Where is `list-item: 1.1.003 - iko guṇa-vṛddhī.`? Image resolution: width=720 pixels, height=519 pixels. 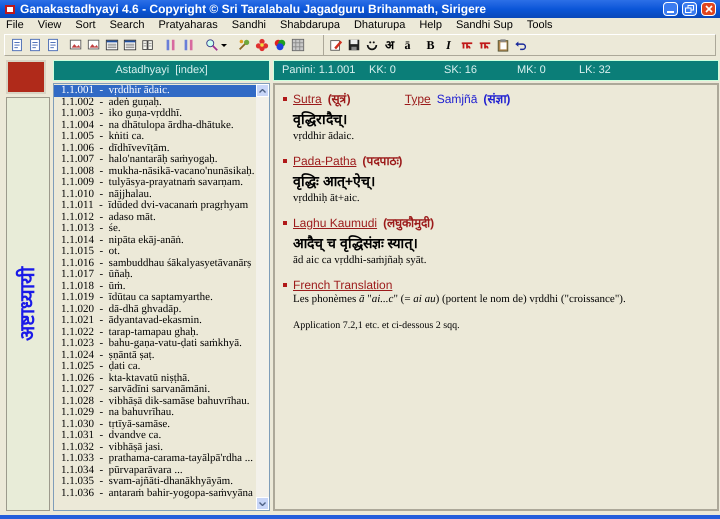 list-item: 1.1.003 - iko guṇa-vṛddhī. is located at coordinates (155, 114).